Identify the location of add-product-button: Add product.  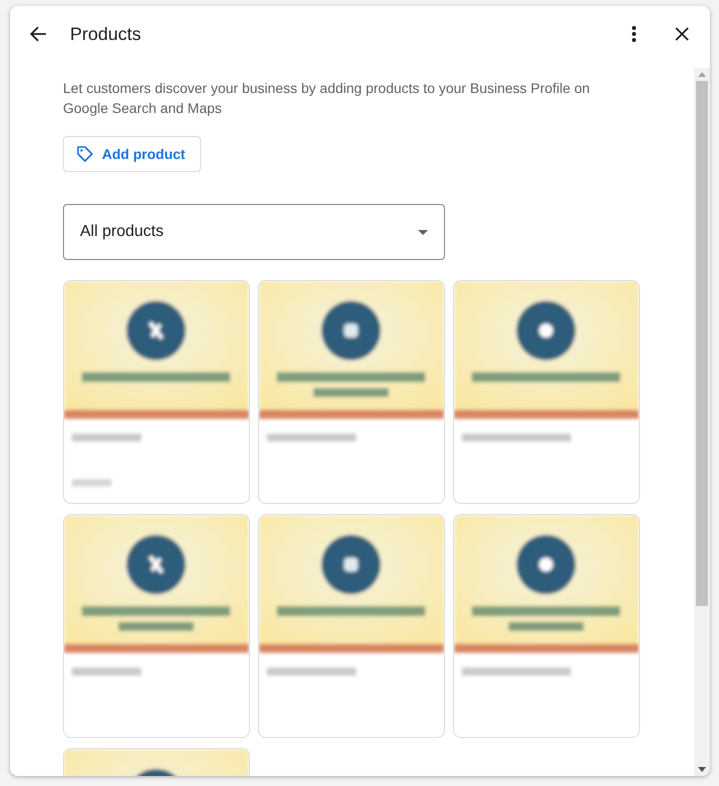
(132, 154).